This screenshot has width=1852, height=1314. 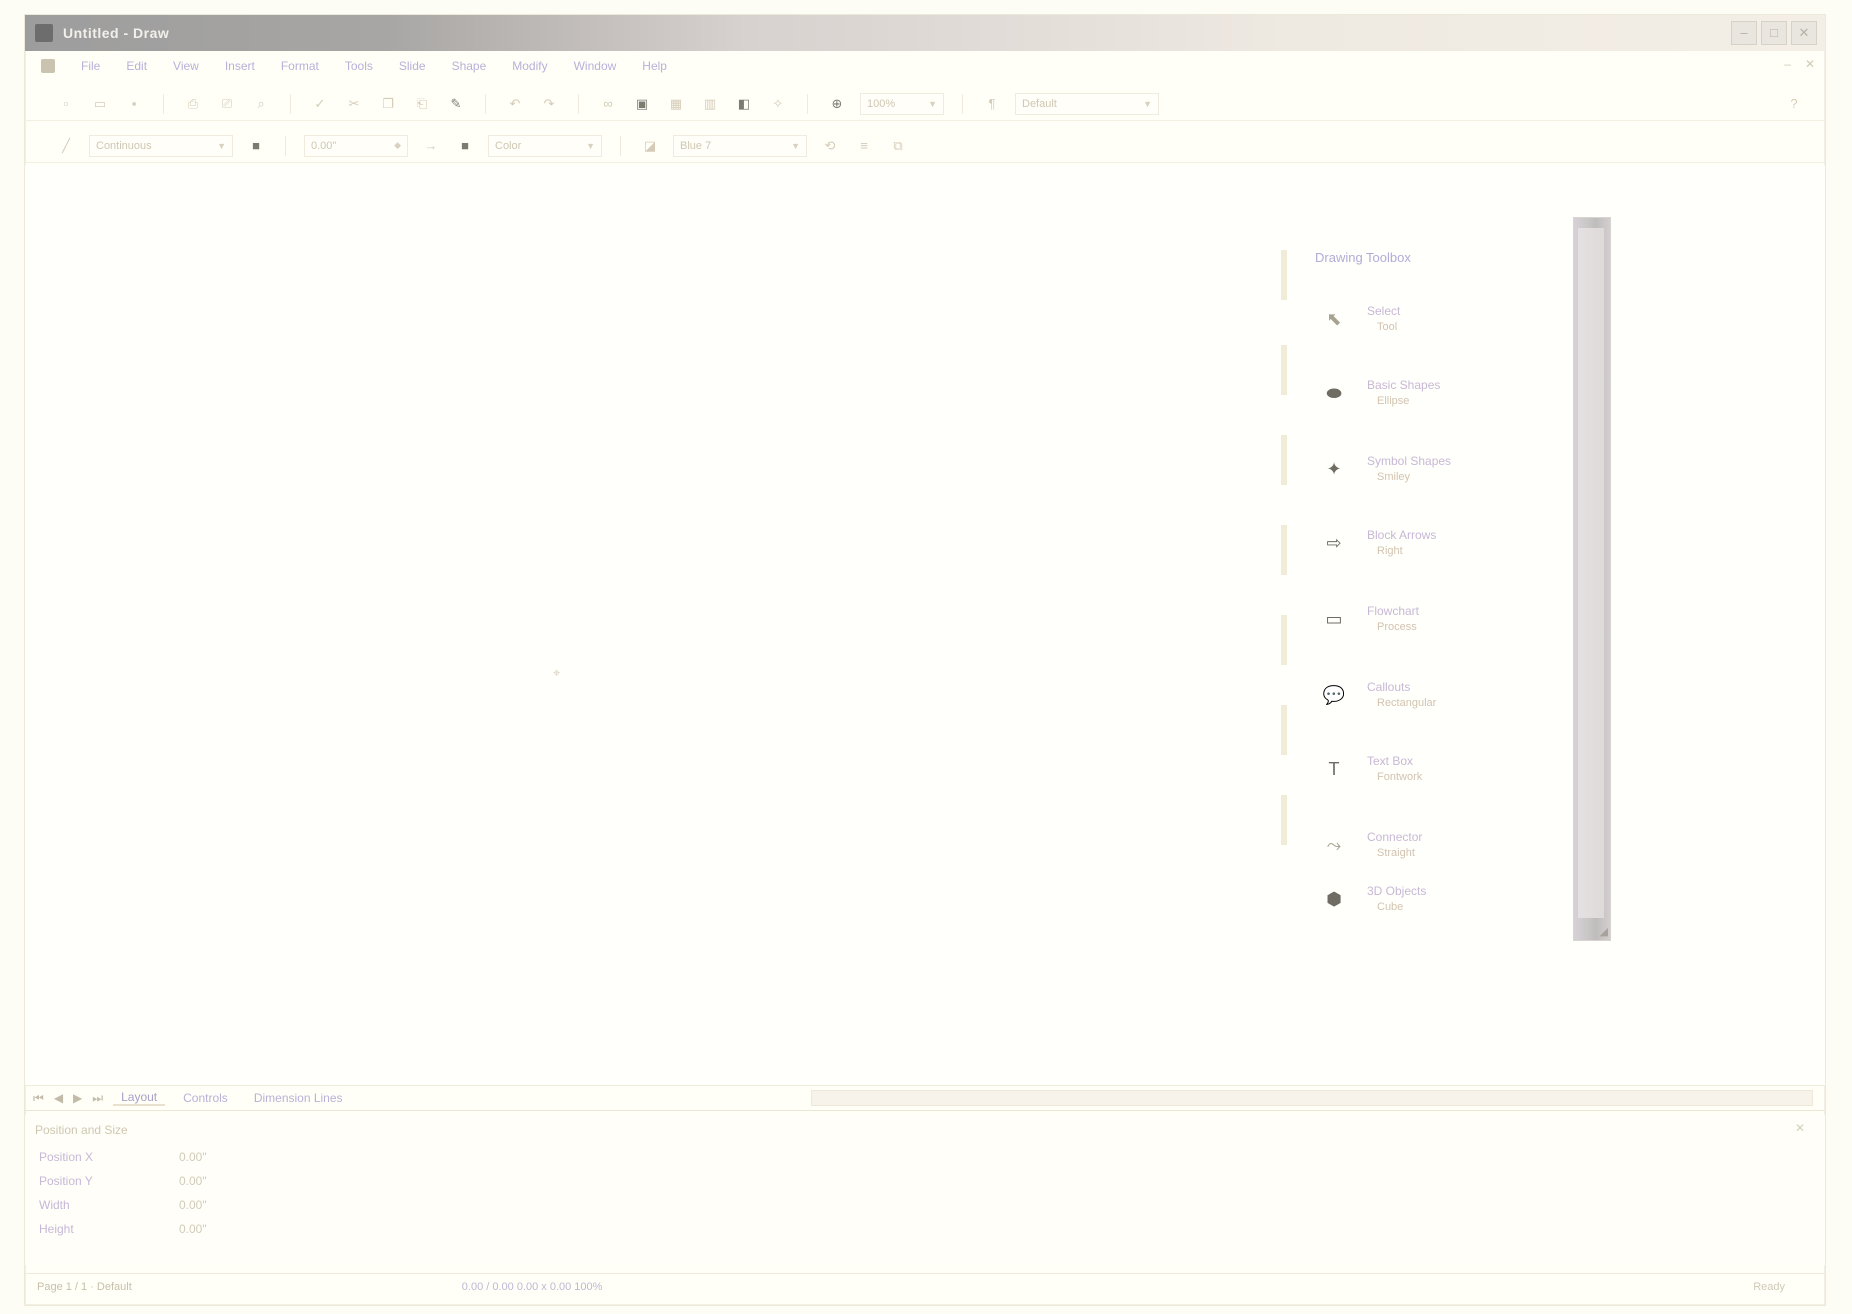 I want to click on resize-grip-icon: ◢, so click(x=1604, y=931).